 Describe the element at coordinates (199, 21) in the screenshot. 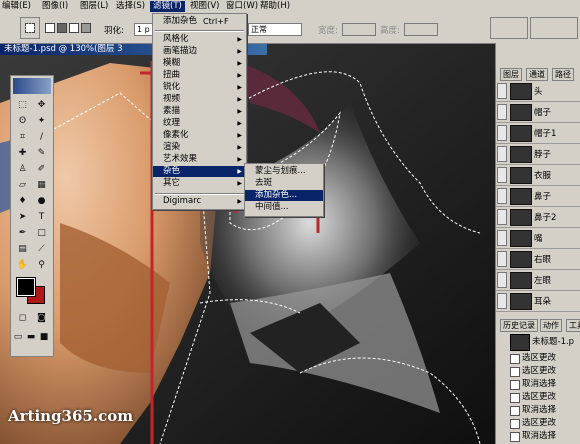

I see `last-filter-item: 添加杂色 Ctrl+F` at that location.